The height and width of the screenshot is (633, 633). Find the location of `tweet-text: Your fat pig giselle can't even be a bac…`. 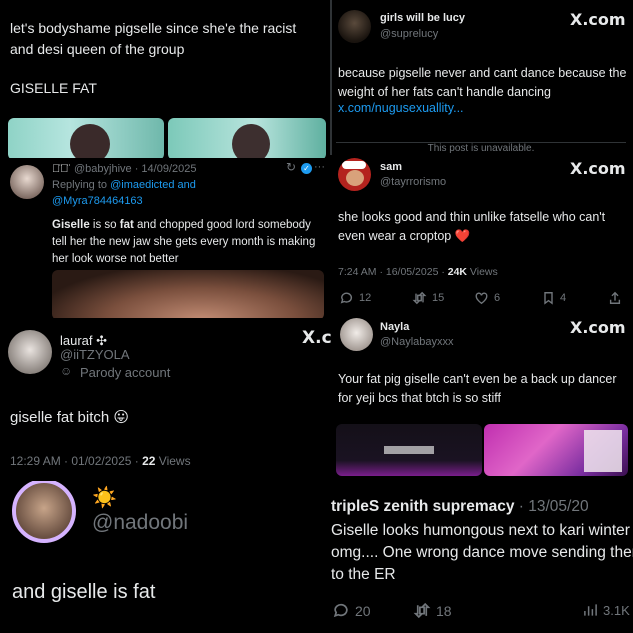

tweet-text: Your fat pig giselle can't even be a bac… is located at coordinates (477, 388).